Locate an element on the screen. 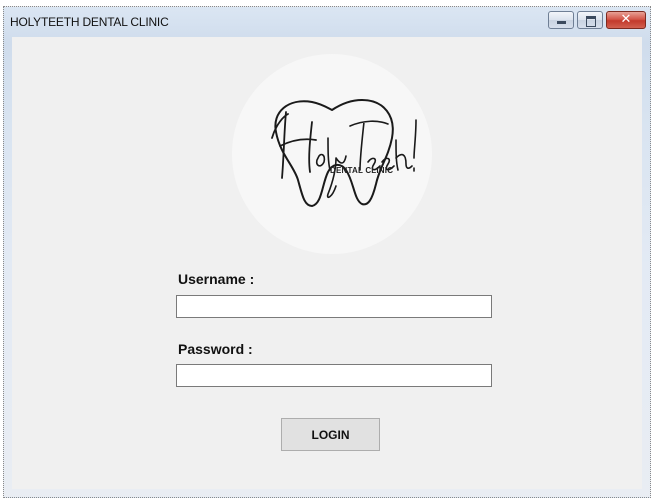  username-label: Username : is located at coordinates (216, 279).